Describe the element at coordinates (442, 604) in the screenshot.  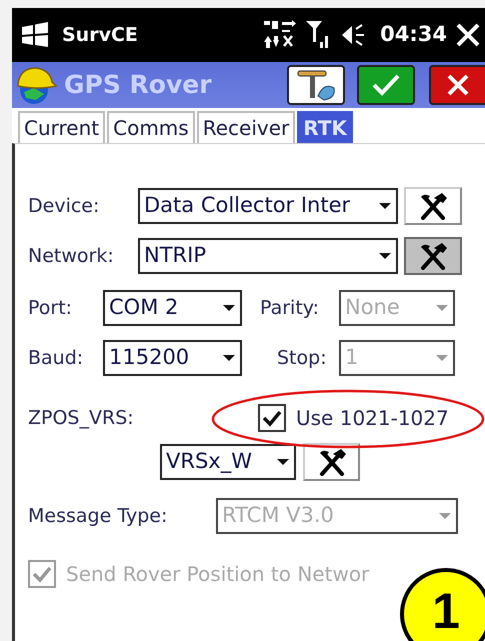
I see `step-number: 1` at that location.